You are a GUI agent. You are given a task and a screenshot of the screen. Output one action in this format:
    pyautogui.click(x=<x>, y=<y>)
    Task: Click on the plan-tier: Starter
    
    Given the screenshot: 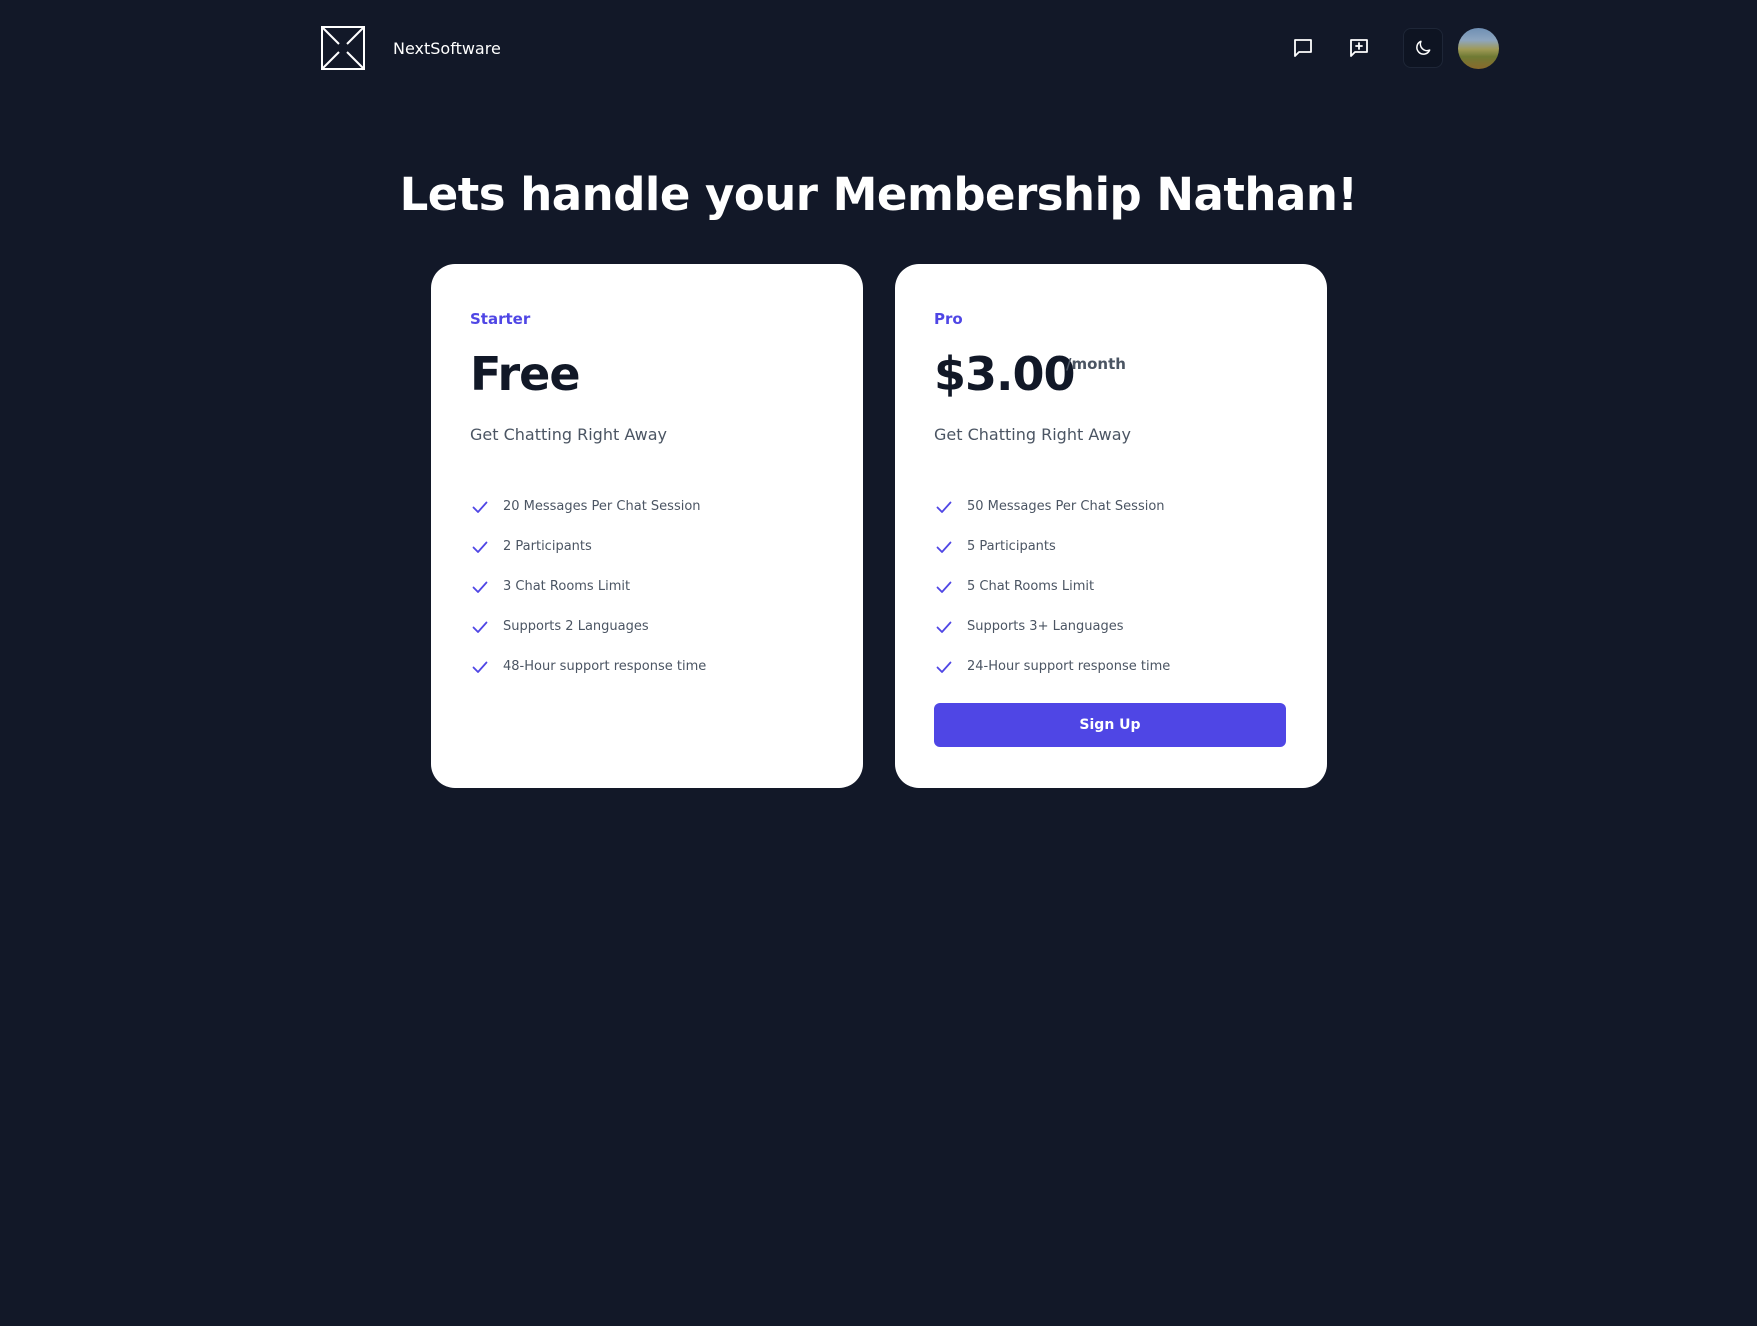 What is the action you would take?
    pyautogui.click(x=500, y=319)
    